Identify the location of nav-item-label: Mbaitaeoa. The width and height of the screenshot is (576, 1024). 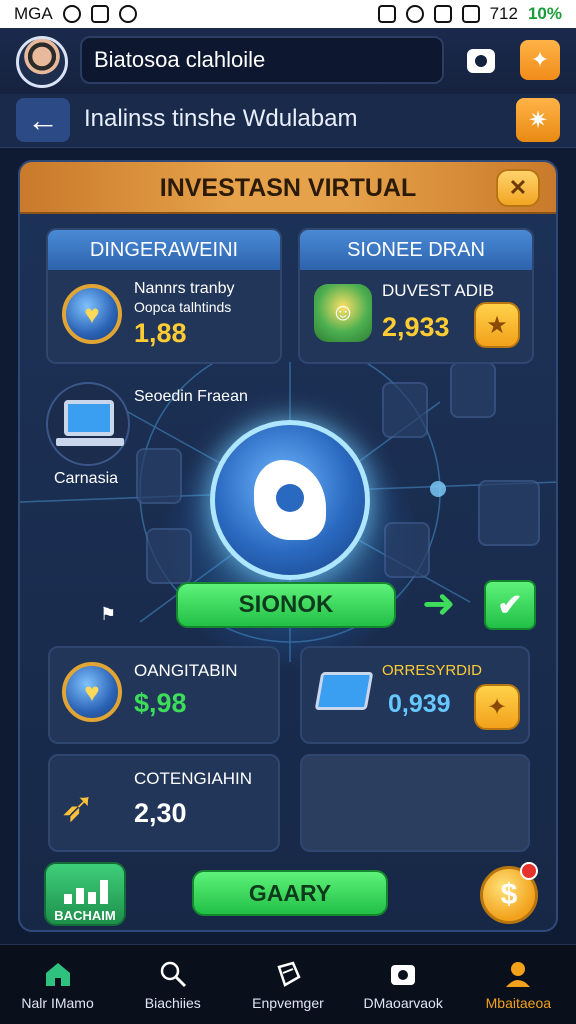
(518, 1003).